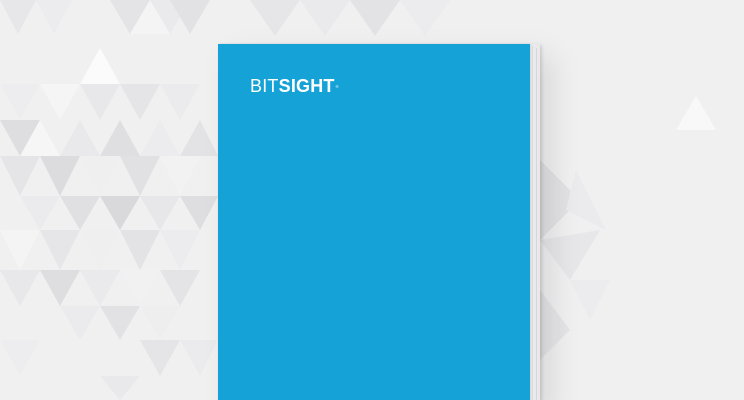 The width and height of the screenshot is (744, 400). Describe the element at coordinates (337, 86) in the screenshot. I see `trademark-symbol: ®` at that location.